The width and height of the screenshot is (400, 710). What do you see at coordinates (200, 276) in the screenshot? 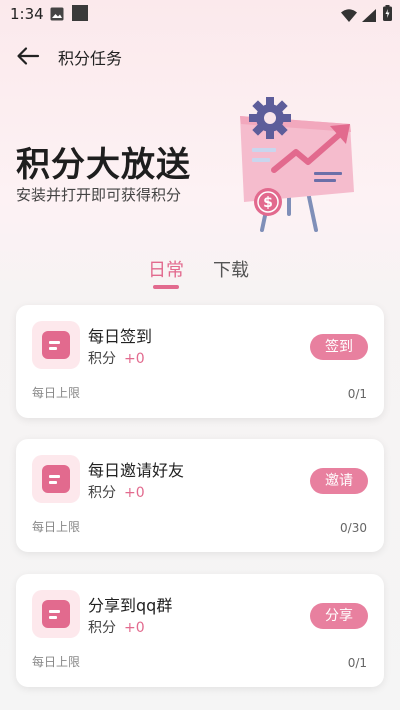
I see `task-tabs: 日常 下载` at bounding box center [200, 276].